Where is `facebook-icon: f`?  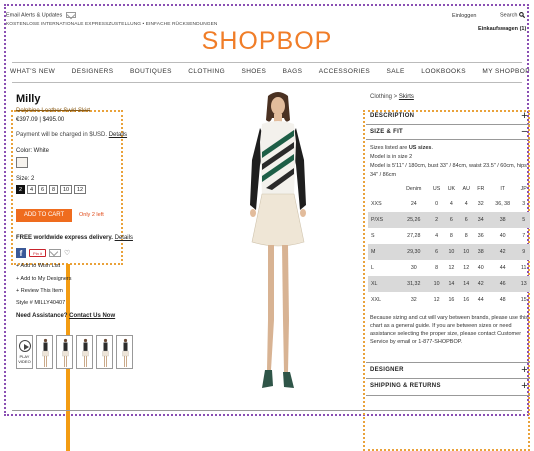
facebook-icon: f is located at coordinates (21, 253).